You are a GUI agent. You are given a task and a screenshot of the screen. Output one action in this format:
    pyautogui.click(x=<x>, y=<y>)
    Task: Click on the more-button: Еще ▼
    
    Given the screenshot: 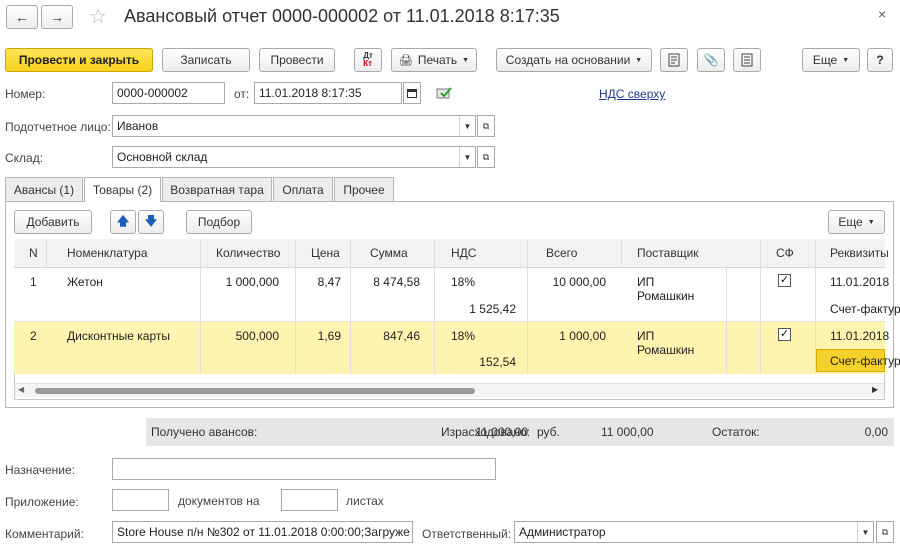 What is the action you would take?
    pyautogui.click(x=831, y=60)
    